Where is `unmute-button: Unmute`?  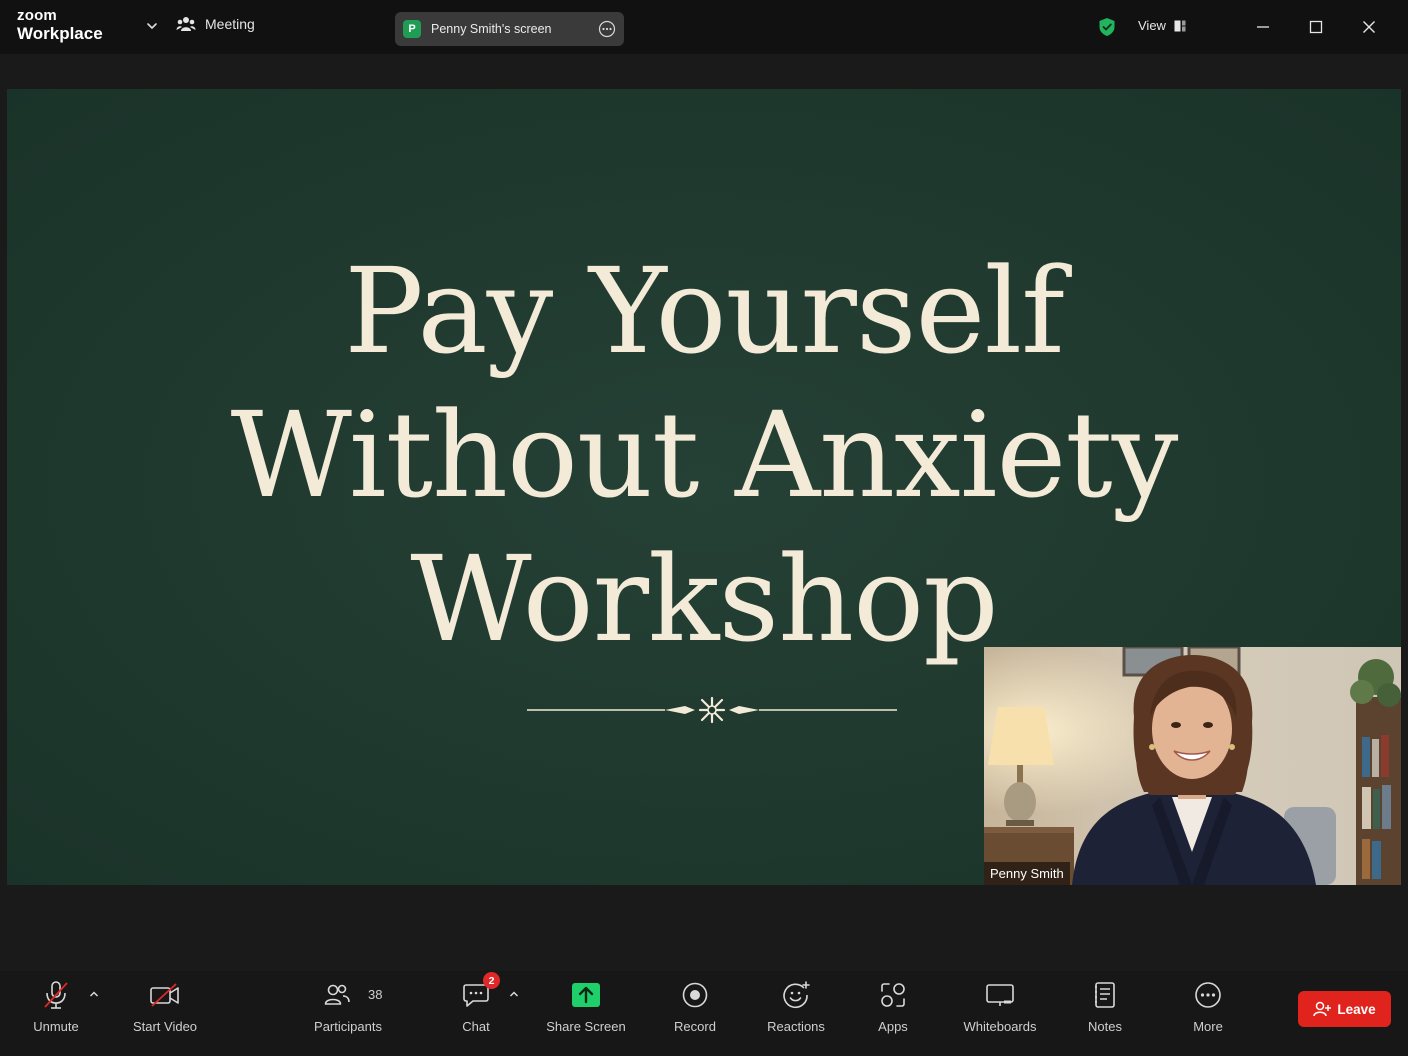
unmute-button: Unmute is located at coordinates (56, 1006).